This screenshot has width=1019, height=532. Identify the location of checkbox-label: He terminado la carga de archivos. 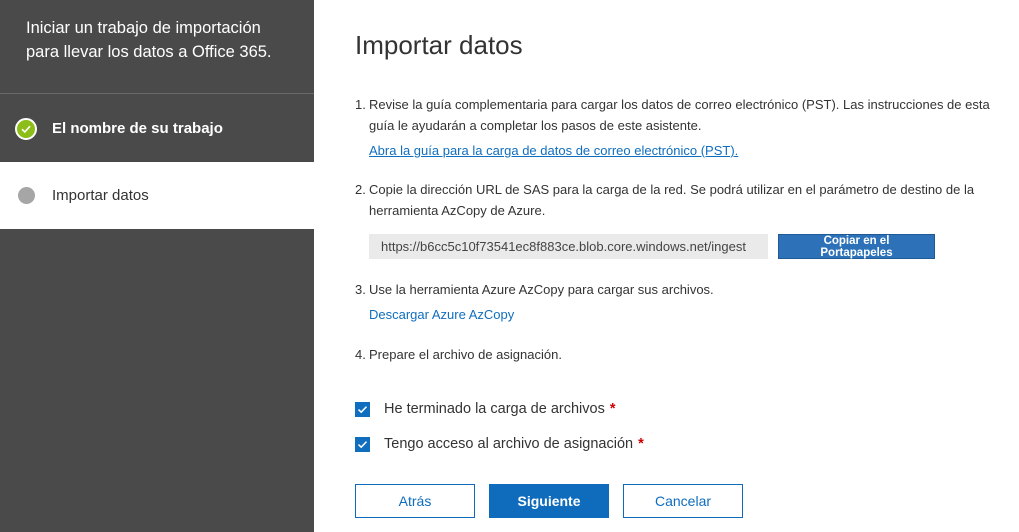
(494, 409).